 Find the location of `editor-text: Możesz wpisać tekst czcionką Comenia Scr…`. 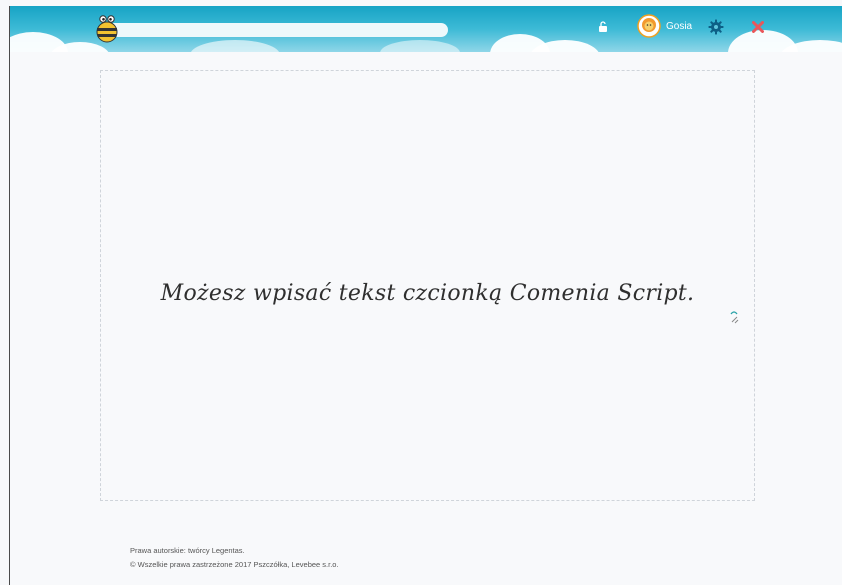

editor-text: Możesz wpisać tekst czcionką Comenia Scr… is located at coordinates (427, 293).